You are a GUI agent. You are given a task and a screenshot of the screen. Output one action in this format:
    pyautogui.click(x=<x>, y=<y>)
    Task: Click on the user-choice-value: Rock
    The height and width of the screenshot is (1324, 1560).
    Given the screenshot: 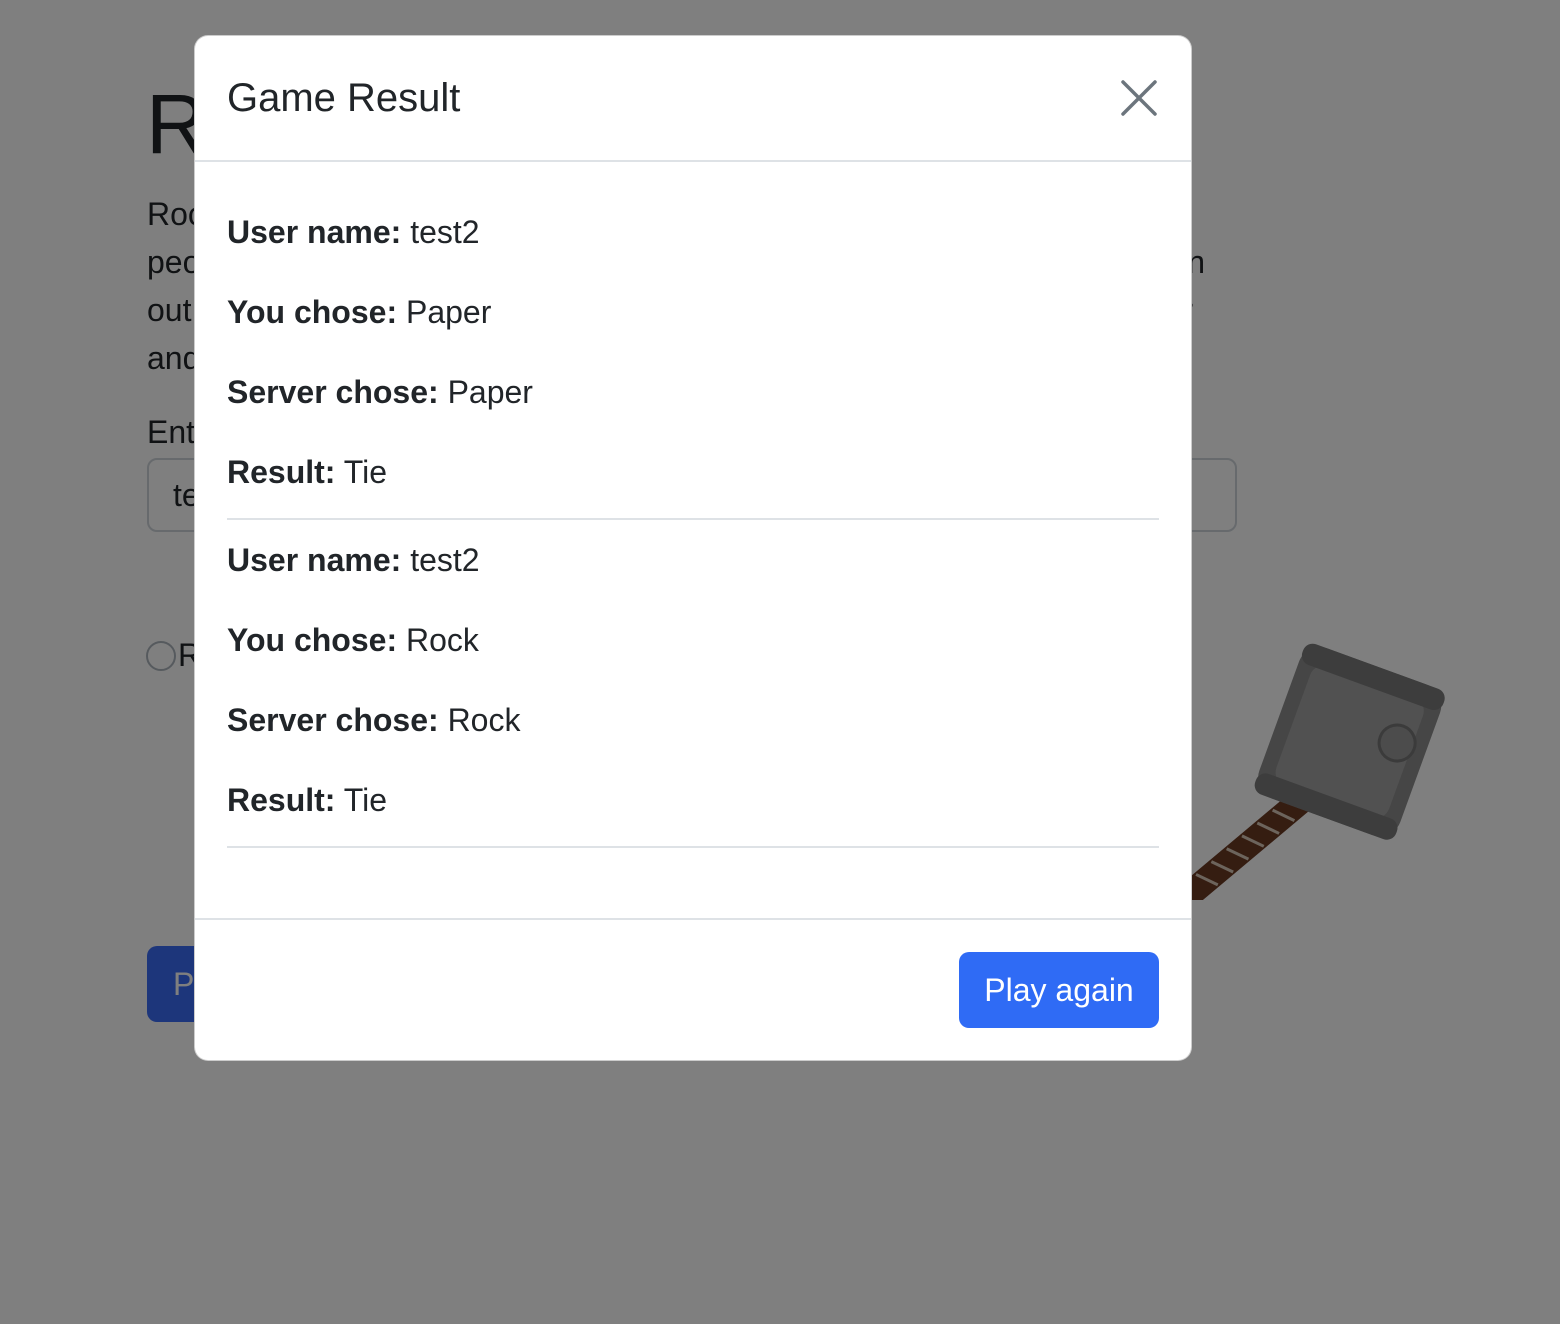 What is the action you would take?
    pyautogui.click(x=442, y=640)
    